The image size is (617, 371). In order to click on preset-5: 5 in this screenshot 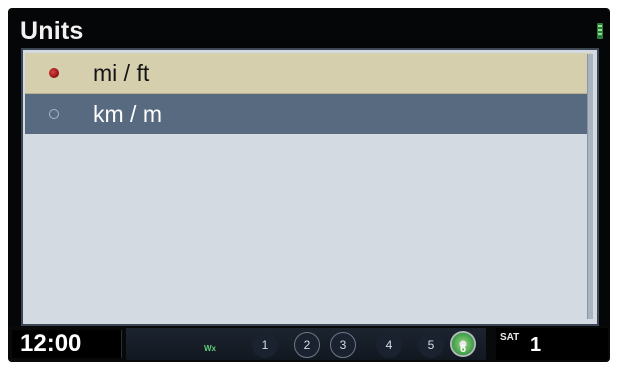, I will do `click(431, 345)`.